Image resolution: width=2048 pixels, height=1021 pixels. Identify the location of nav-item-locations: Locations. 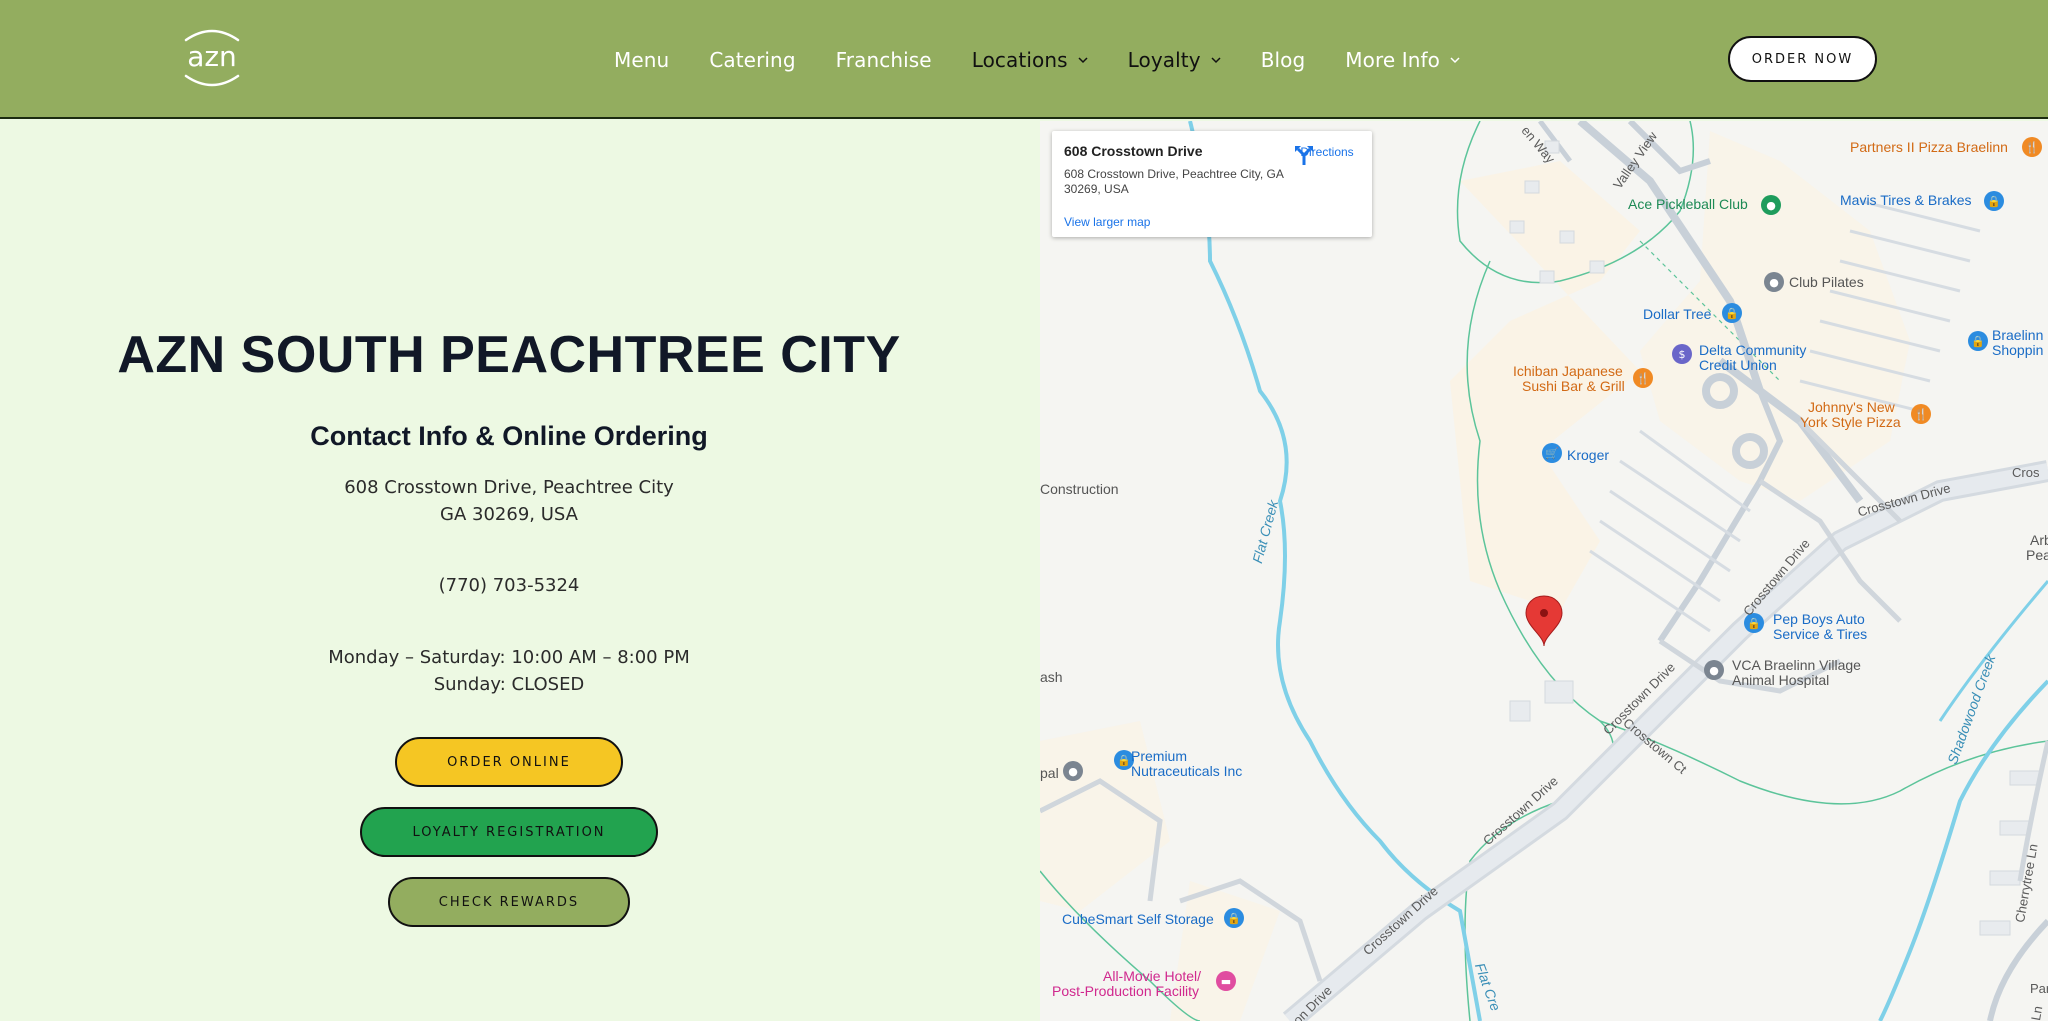
(1030, 60).